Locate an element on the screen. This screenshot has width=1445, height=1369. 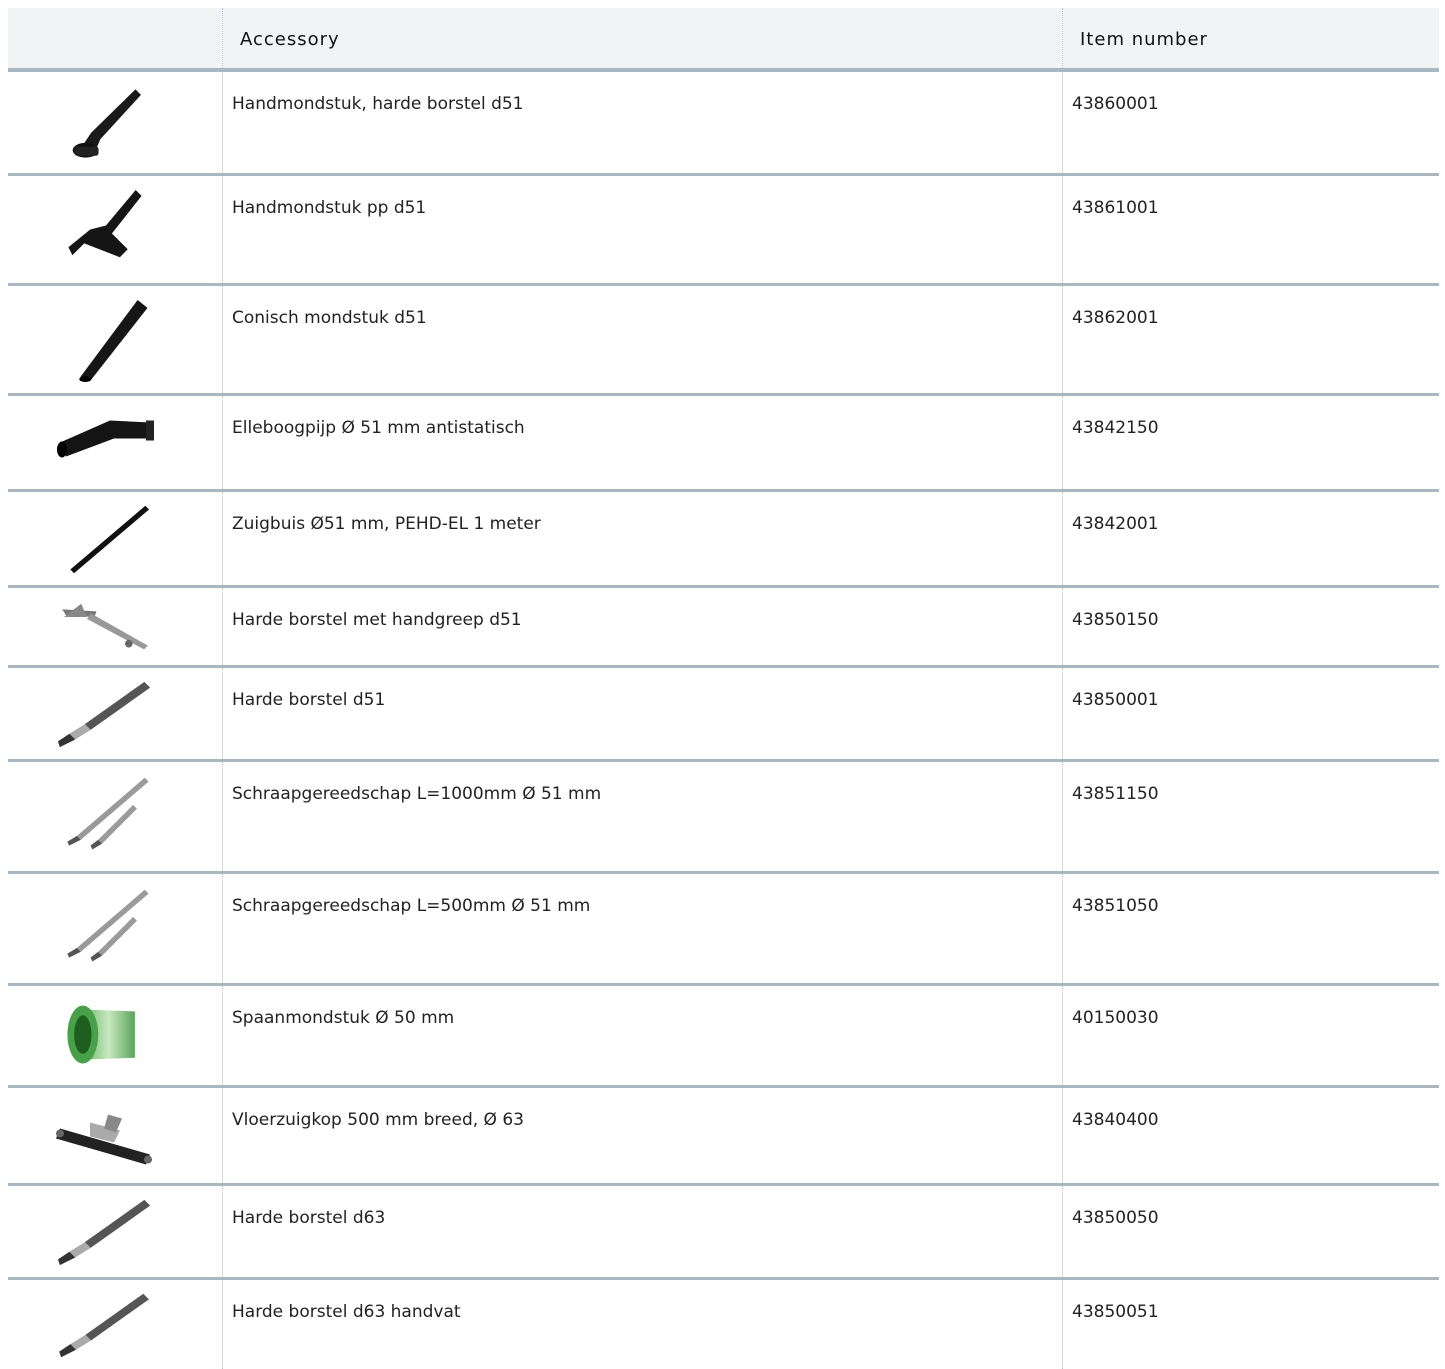
accessory-name: Harde borstel d63 is located at coordinates (309, 1218).